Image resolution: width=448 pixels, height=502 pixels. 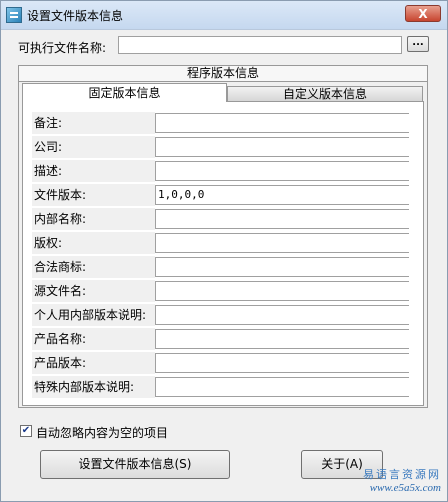 What do you see at coordinates (282, 171) in the screenshot?
I see `description-input` at bounding box center [282, 171].